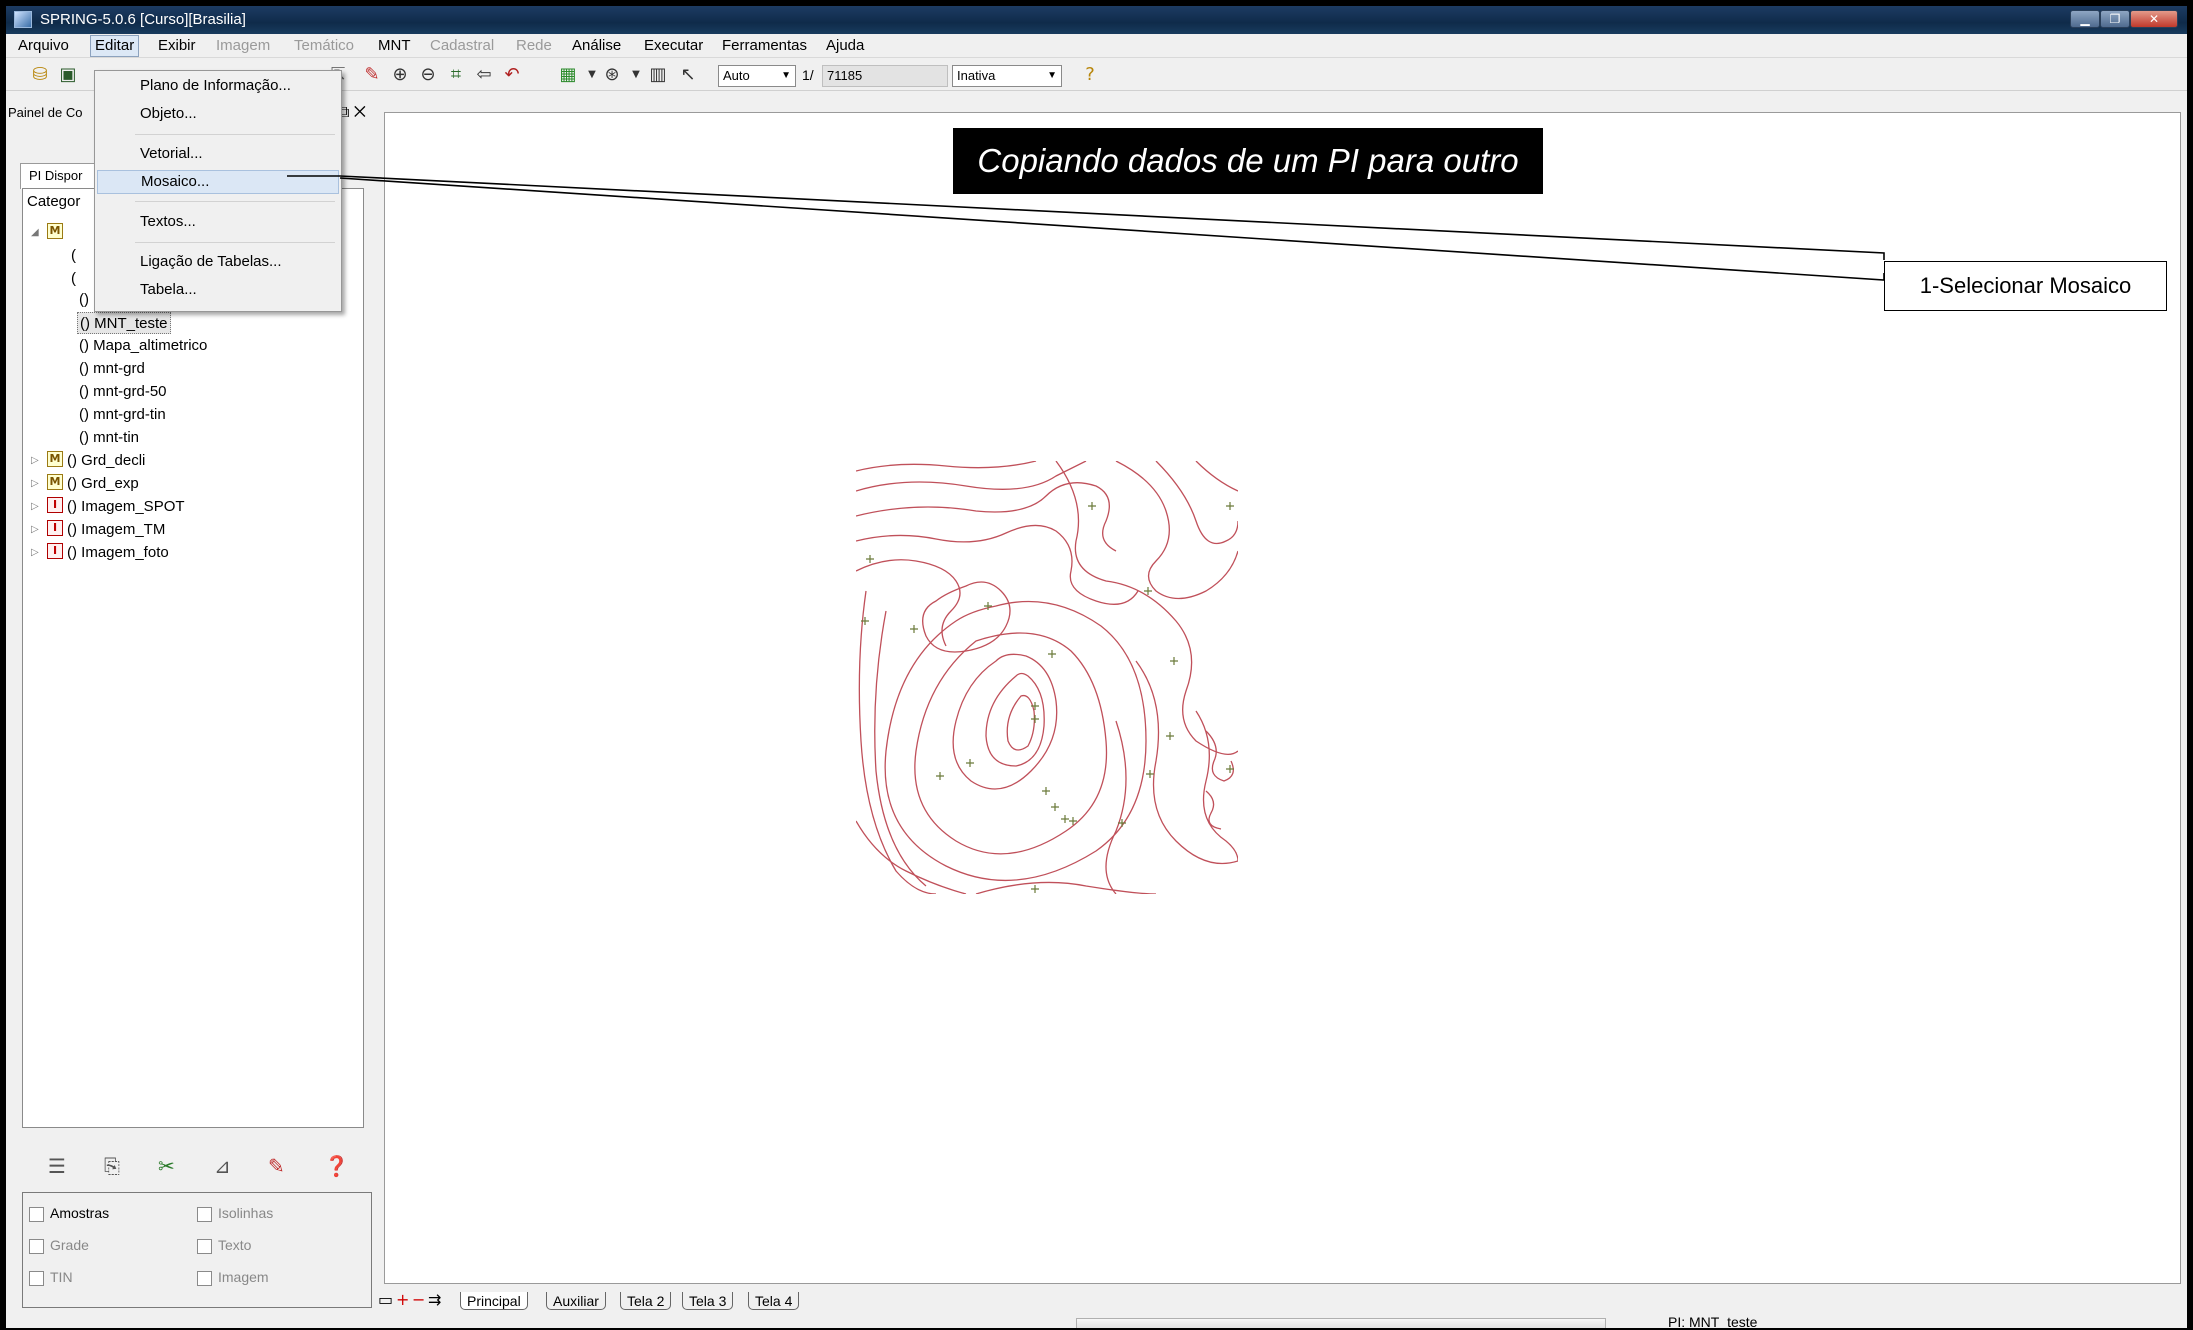 Image resolution: width=2193 pixels, height=1330 pixels. I want to click on image-icon: ▣, so click(68, 75).